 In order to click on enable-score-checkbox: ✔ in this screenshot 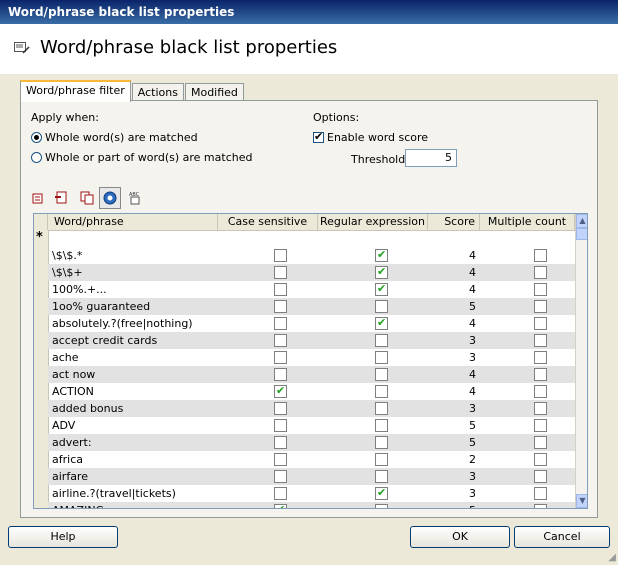, I will do `click(318, 136)`.